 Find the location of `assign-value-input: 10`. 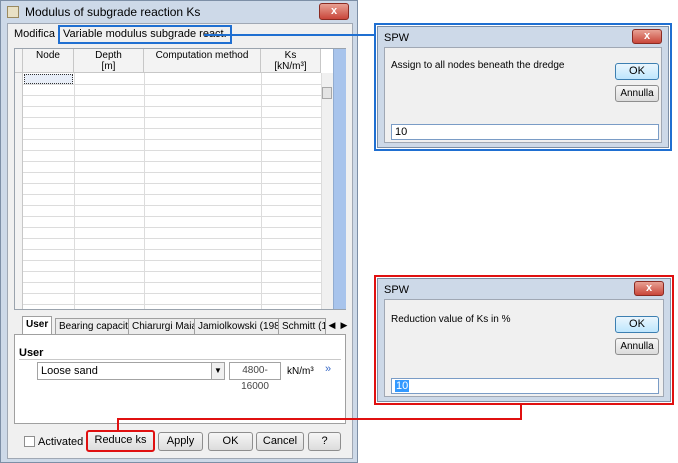

assign-value-input: 10 is located at coordinates (525, 132).